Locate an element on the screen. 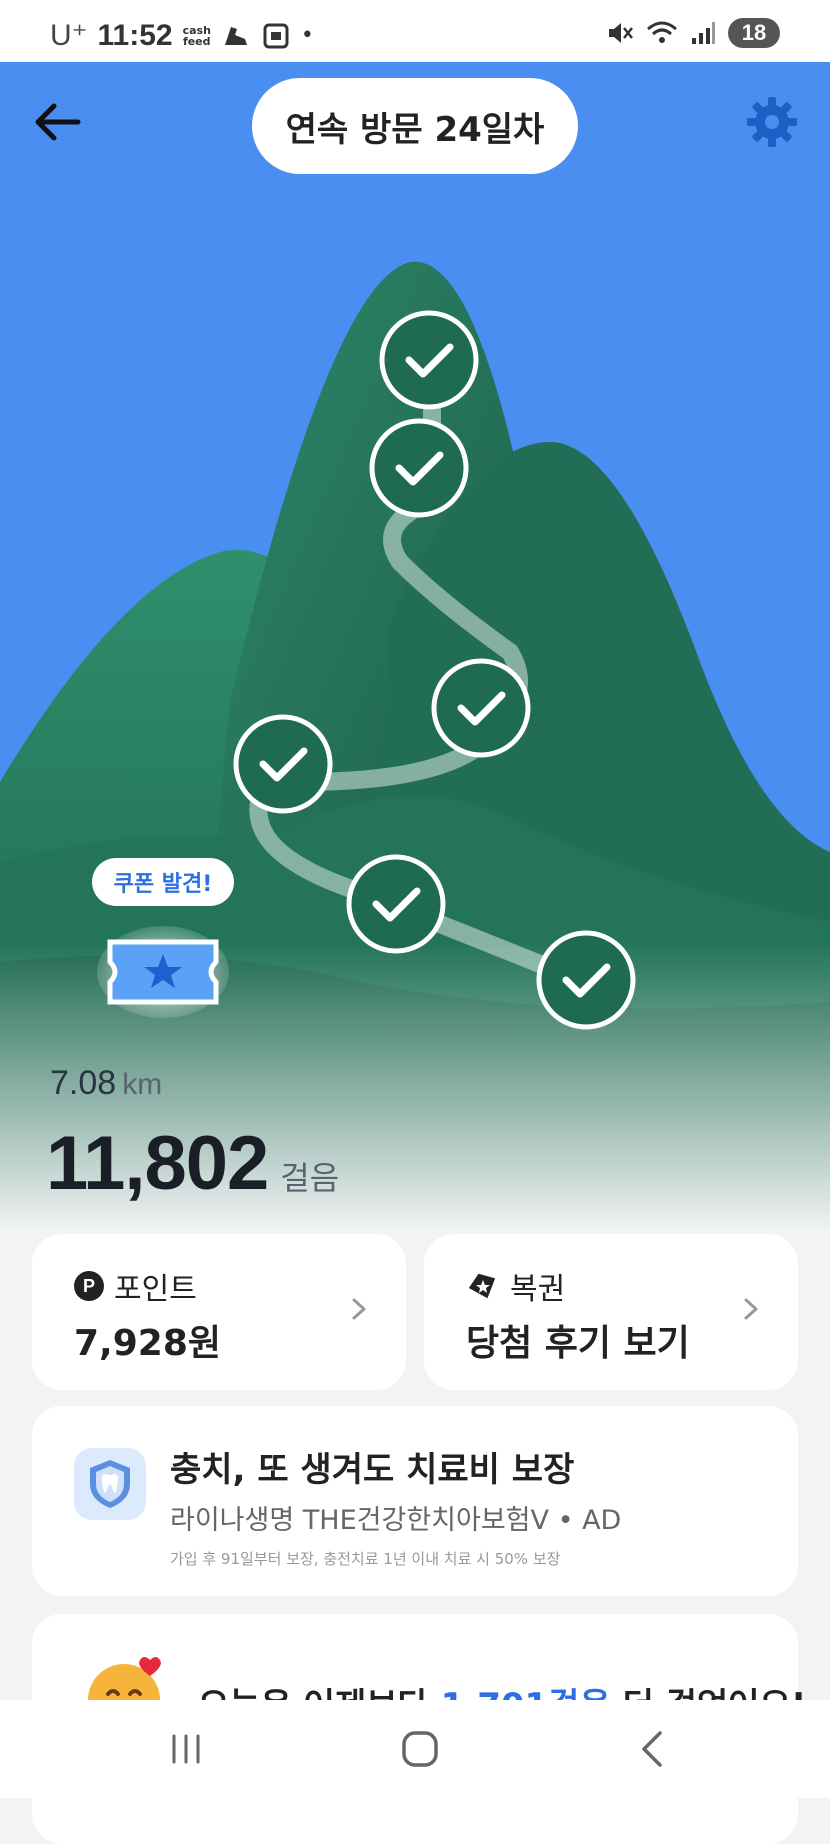 Image resolution: width=830 pixels, height=1844 pixels. cashfeed-top: cash is located at coordinates (196, 30).